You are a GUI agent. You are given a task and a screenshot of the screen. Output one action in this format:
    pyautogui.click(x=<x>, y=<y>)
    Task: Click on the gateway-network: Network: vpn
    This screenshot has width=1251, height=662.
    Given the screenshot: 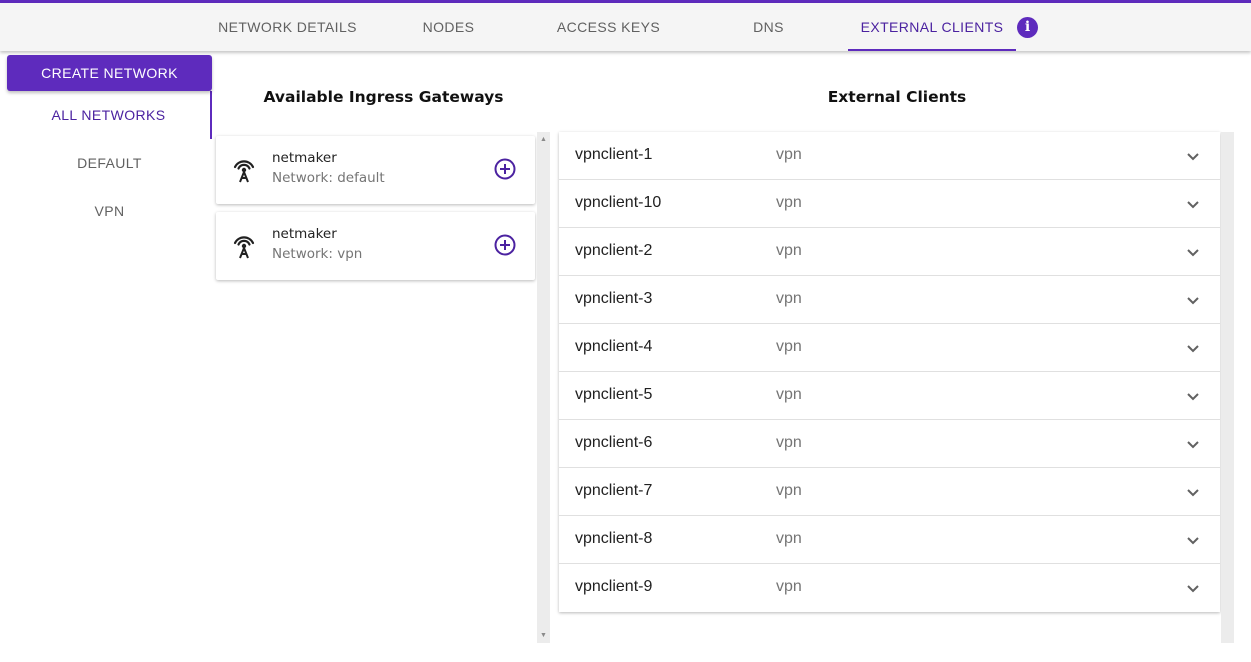 What is the action you would take?
    pyautogui.click(x=317, y=254)
    